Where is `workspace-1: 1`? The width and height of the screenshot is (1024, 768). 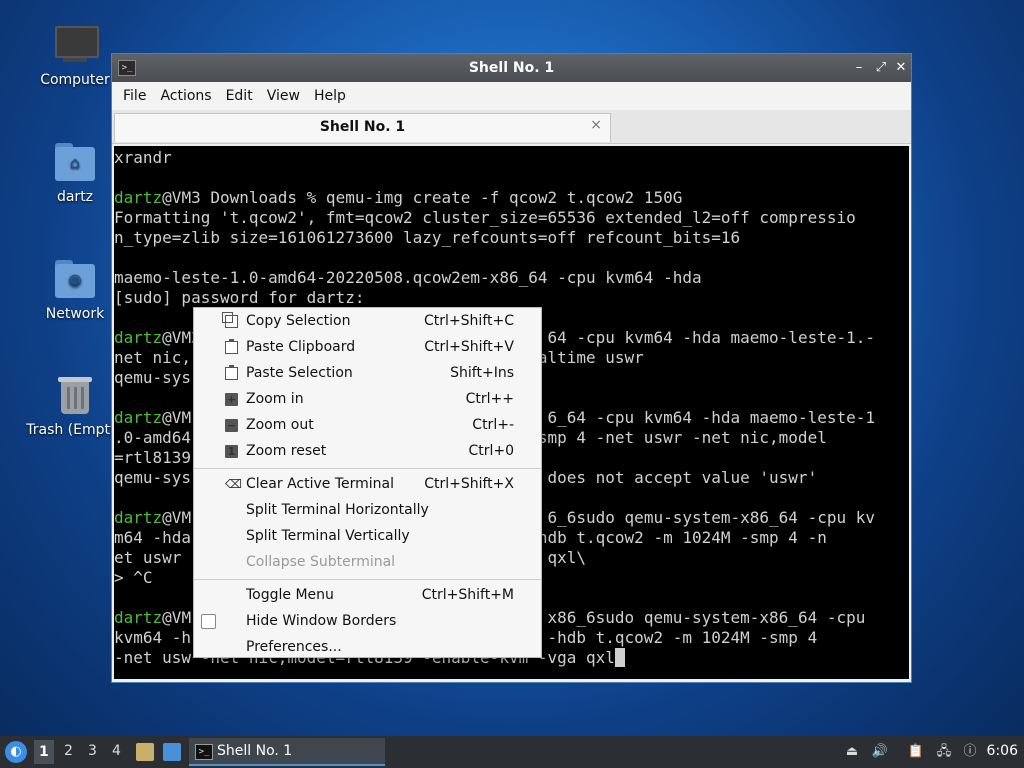
workspace-1: 1 is located at coordinates (44, 752).